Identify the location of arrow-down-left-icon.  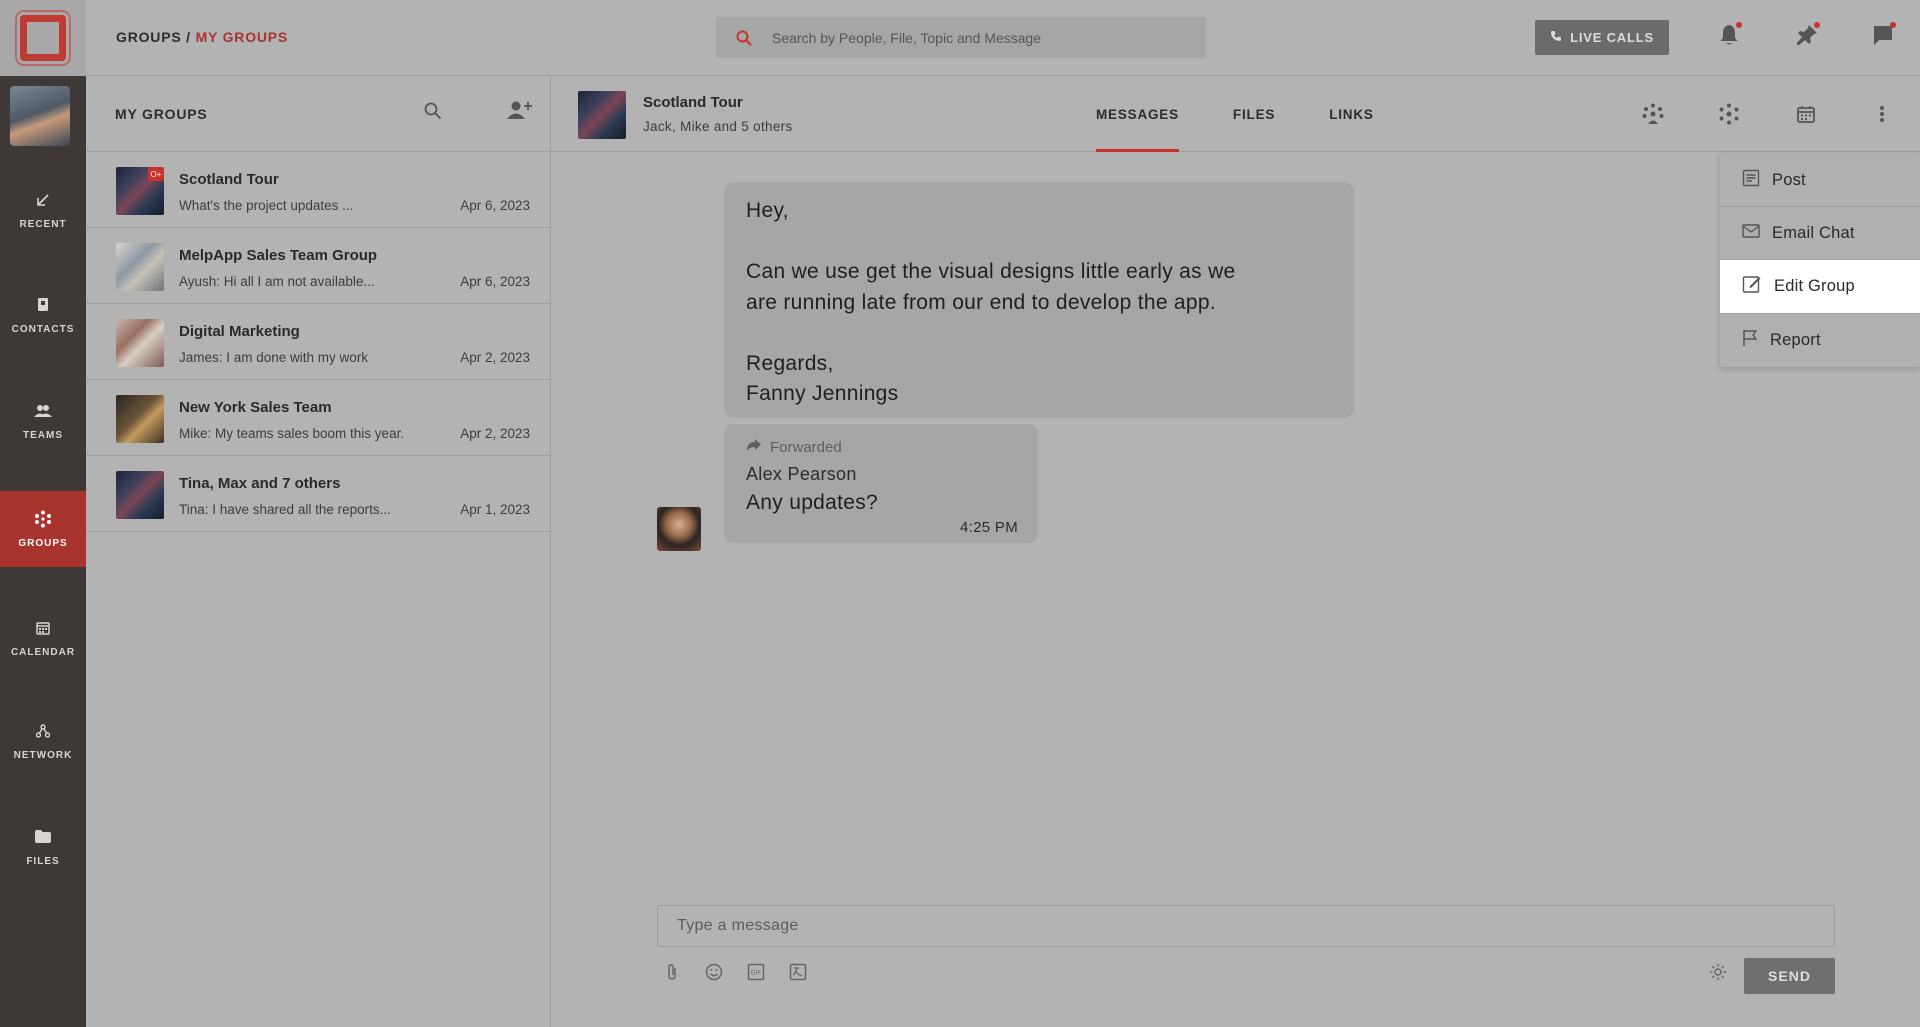
(43, 200).